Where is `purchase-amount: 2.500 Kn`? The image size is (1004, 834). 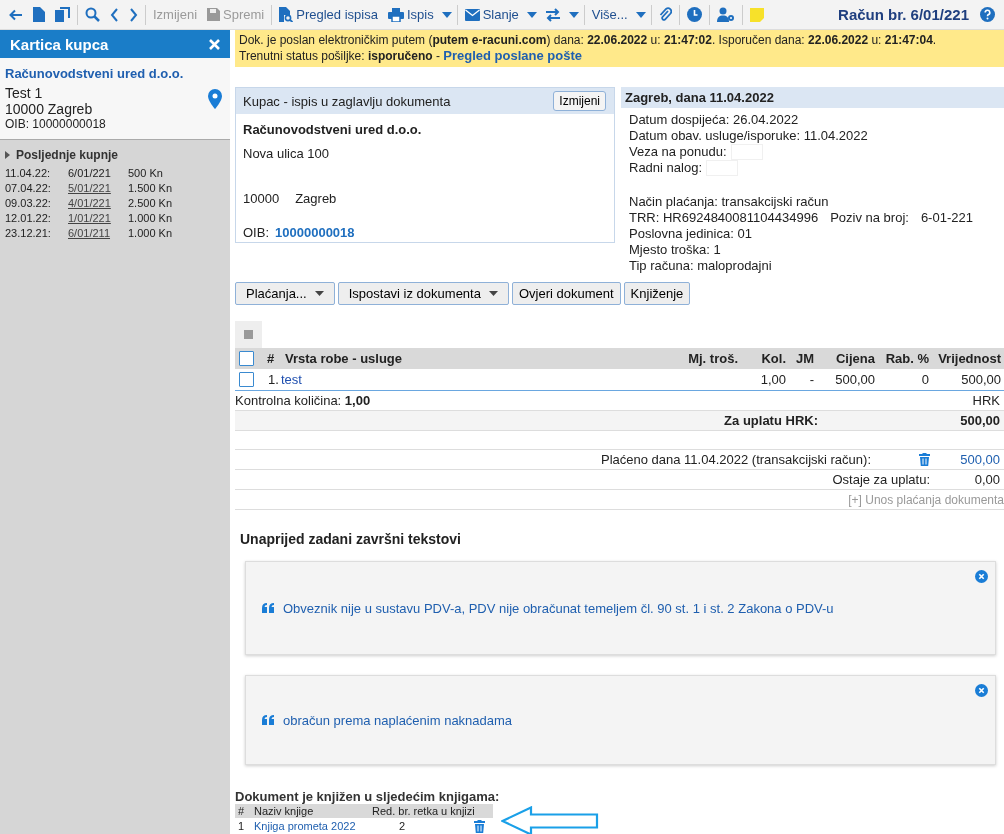
purchase-amount: 2.500 Kn is located at coordinates (150, 203).